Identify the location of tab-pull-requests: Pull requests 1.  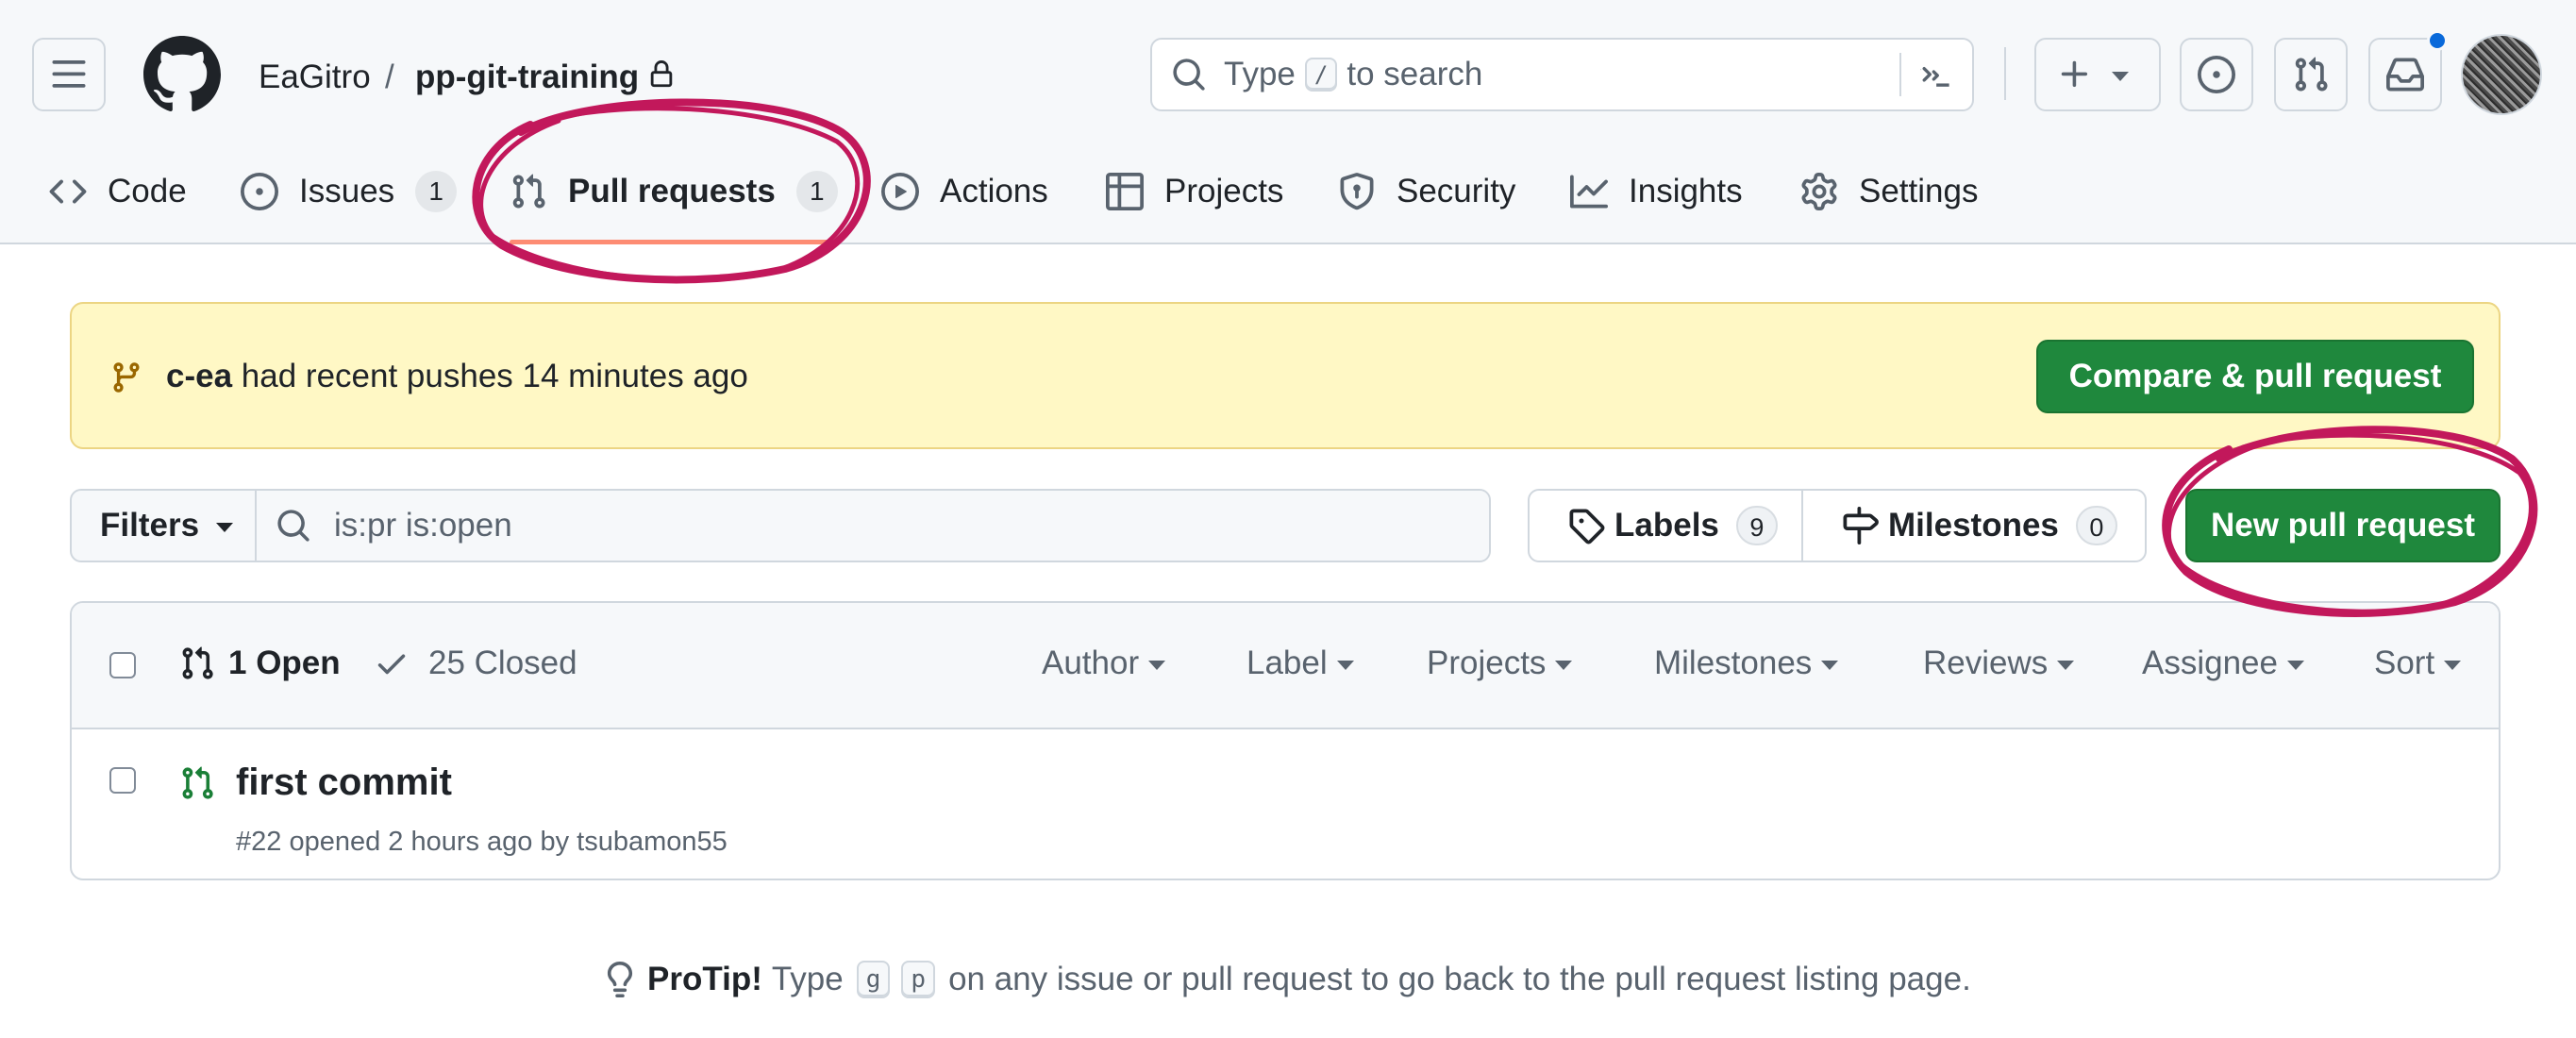
(674, 192).